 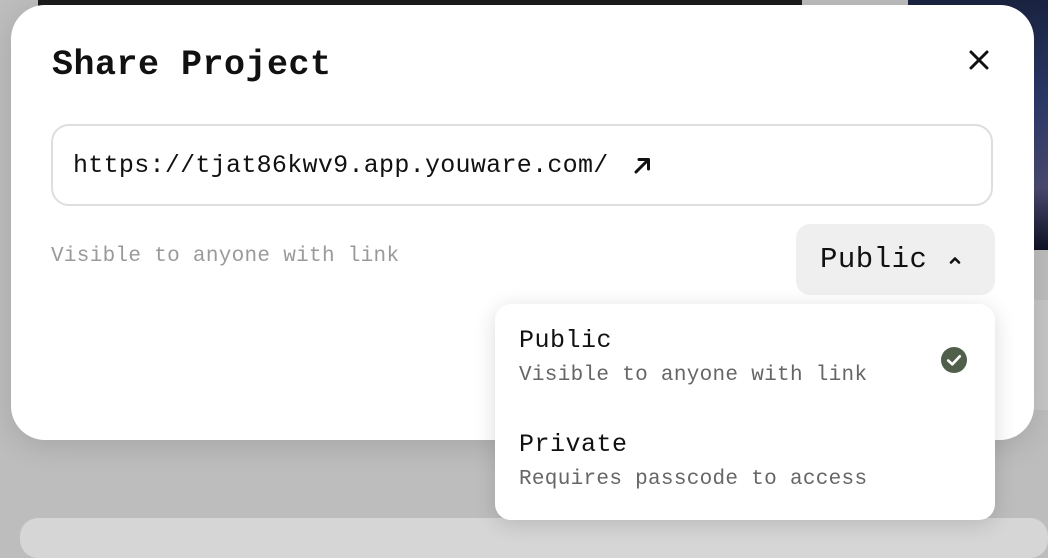 I want to click on visibility-option-public: Public Visible to anyone with link, so click(x=745, y=356).